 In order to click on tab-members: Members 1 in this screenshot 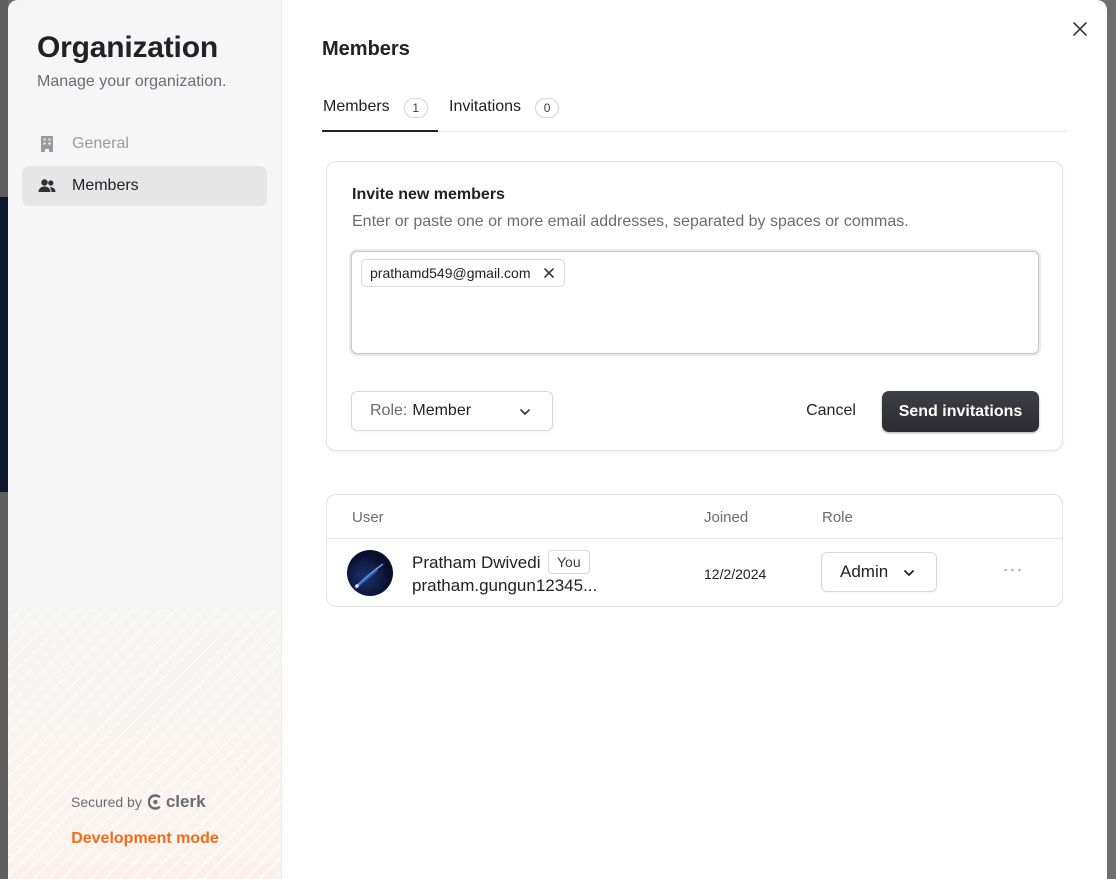, I will do `click(380, 112)`.